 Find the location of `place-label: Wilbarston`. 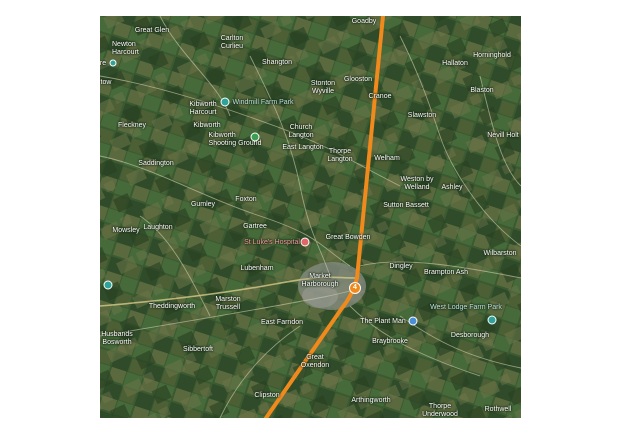

place-label: Wilbarston is located at coordinates (500, 253).